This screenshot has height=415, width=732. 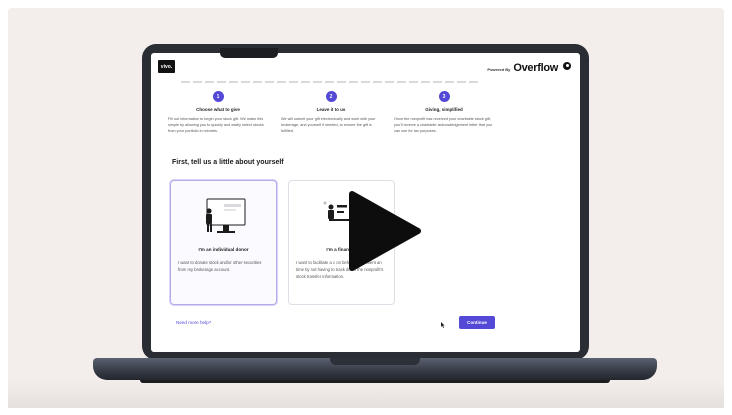 I want to click on step-title: Giving, simplified, so click(x=444, y=109).